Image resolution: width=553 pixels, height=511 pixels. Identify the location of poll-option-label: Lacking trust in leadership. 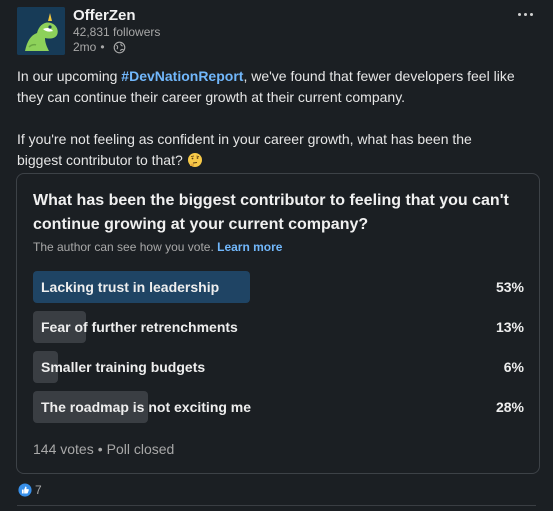
(130, 287).